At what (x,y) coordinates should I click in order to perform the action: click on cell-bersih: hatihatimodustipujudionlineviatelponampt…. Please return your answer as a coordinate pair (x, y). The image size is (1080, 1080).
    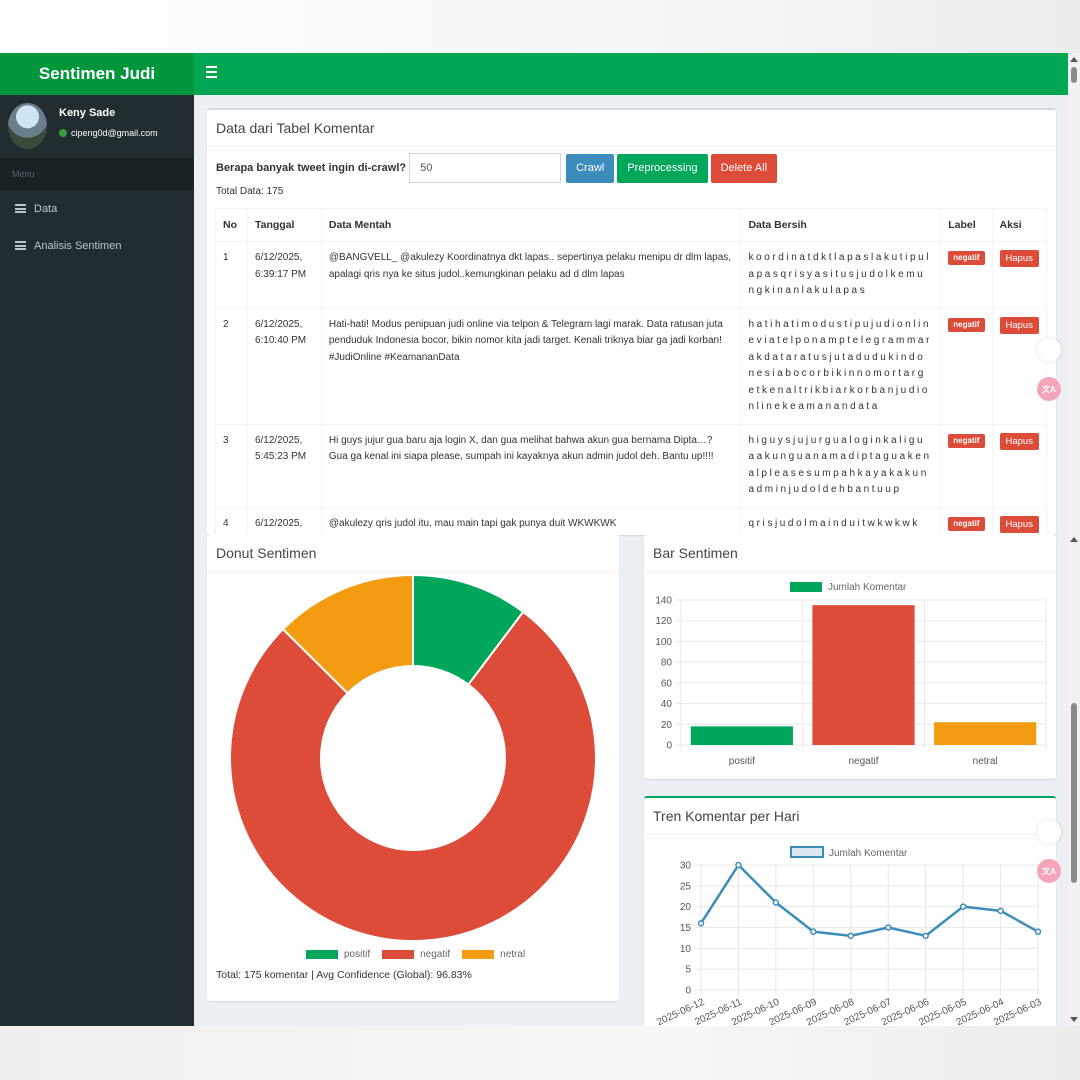
    Looking at the image, I should click on (841, 366).